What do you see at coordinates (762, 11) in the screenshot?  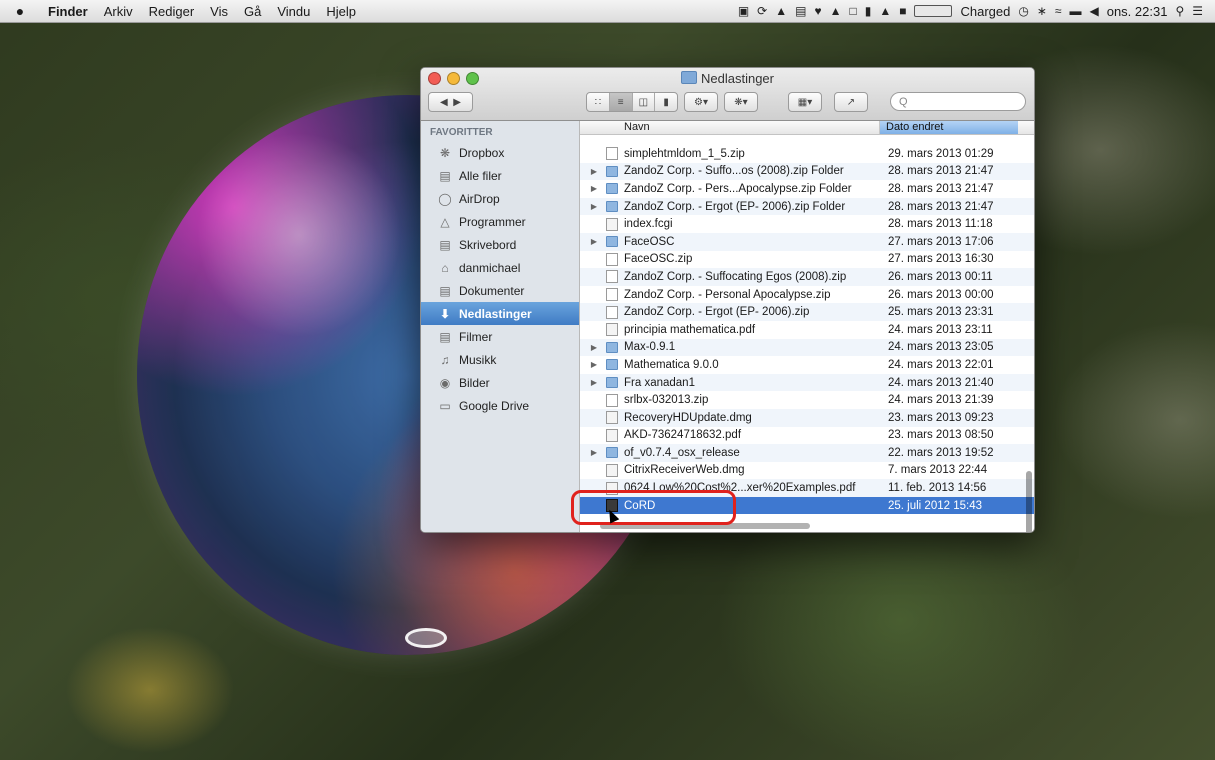 I see `sync-icon: ⟳` at bounding box center [762, 11].